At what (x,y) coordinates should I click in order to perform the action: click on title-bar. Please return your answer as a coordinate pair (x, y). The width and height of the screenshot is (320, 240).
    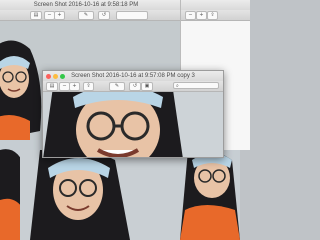
    Looking at the image, I should click on (215, 5).